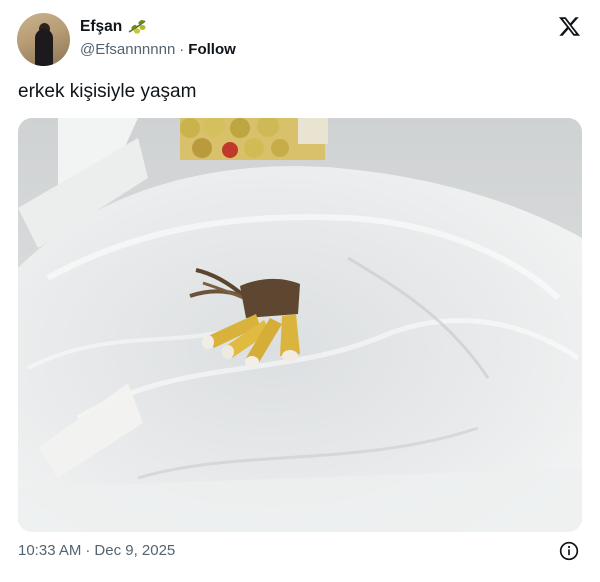 This screenshot has width=600, height=582. I want to click on user-block: Efşan @Efsannnnnn · Follow, so click(158, 38).